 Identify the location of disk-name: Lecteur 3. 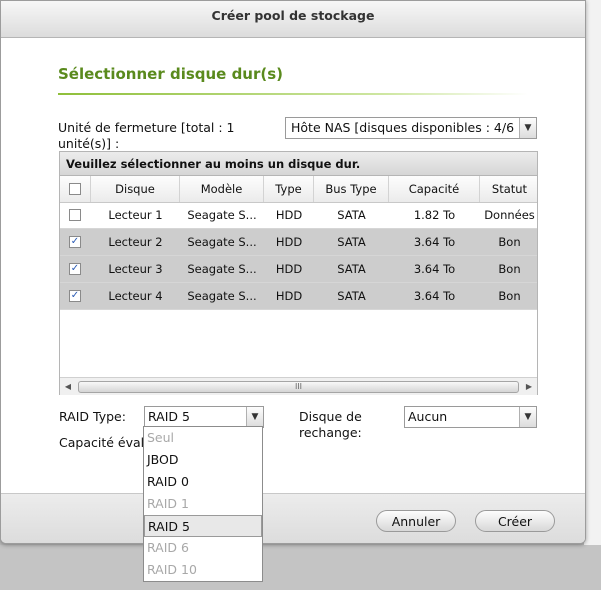
(135, 269).